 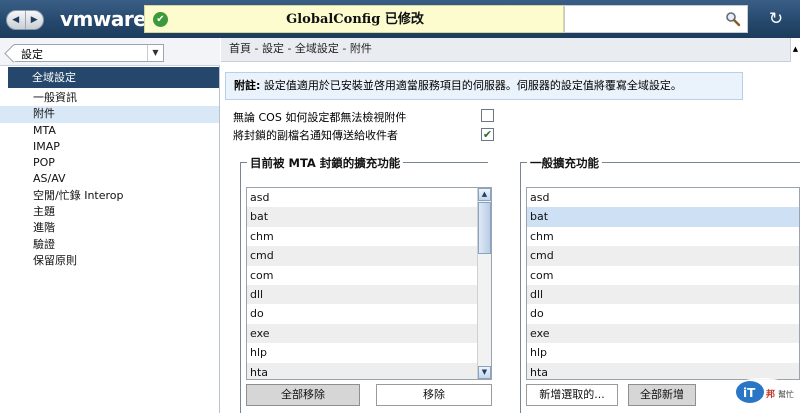 What do you see at coordinates (484, 283) in the screenshot?
I see `blocked-list-scrollbar: ▲ ▼` at bounding box center [484, 283].